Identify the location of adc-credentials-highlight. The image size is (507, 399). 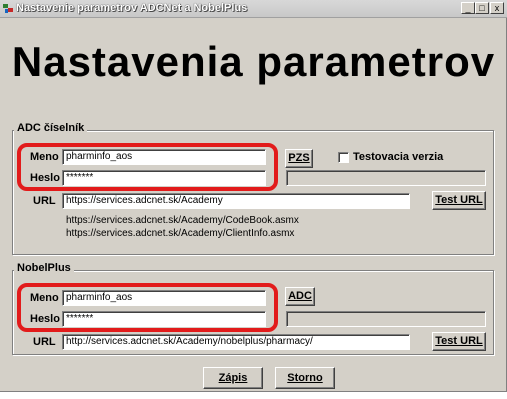
(147, 167).